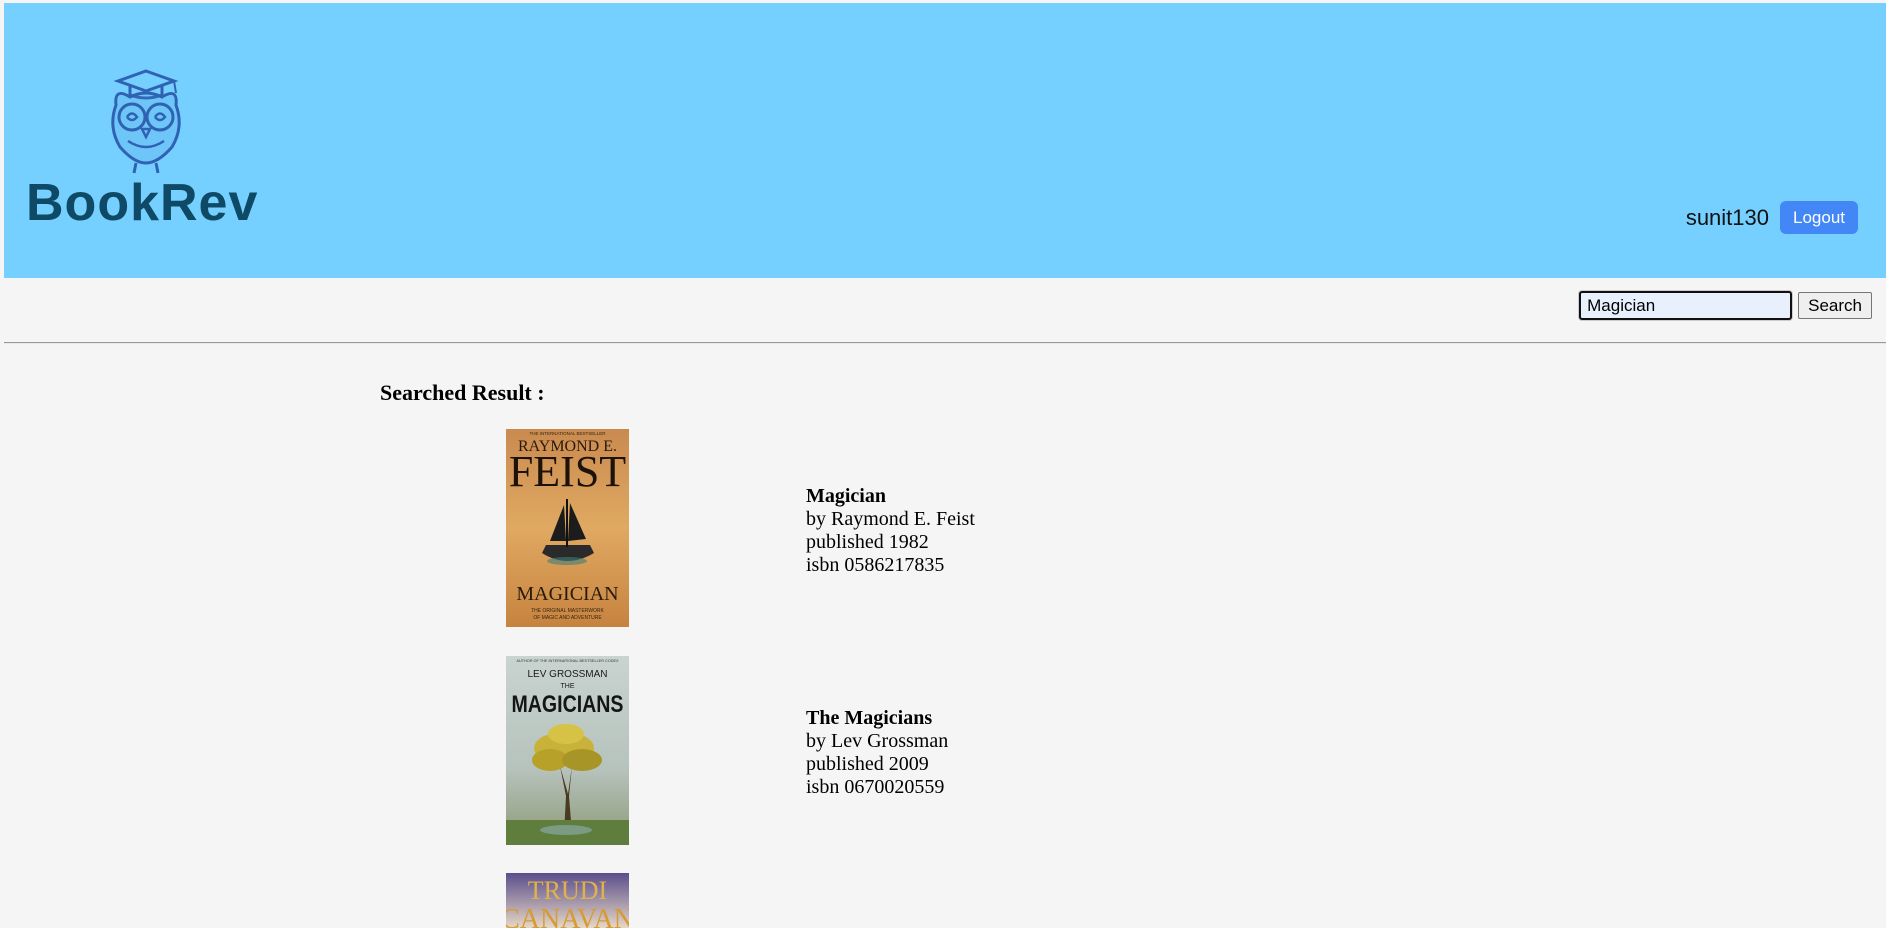  What do you see at coordinates (766, 900) in the screenshot?
I see `result-item: TRUDI CANAVAN` at bounding box center [766, 900].